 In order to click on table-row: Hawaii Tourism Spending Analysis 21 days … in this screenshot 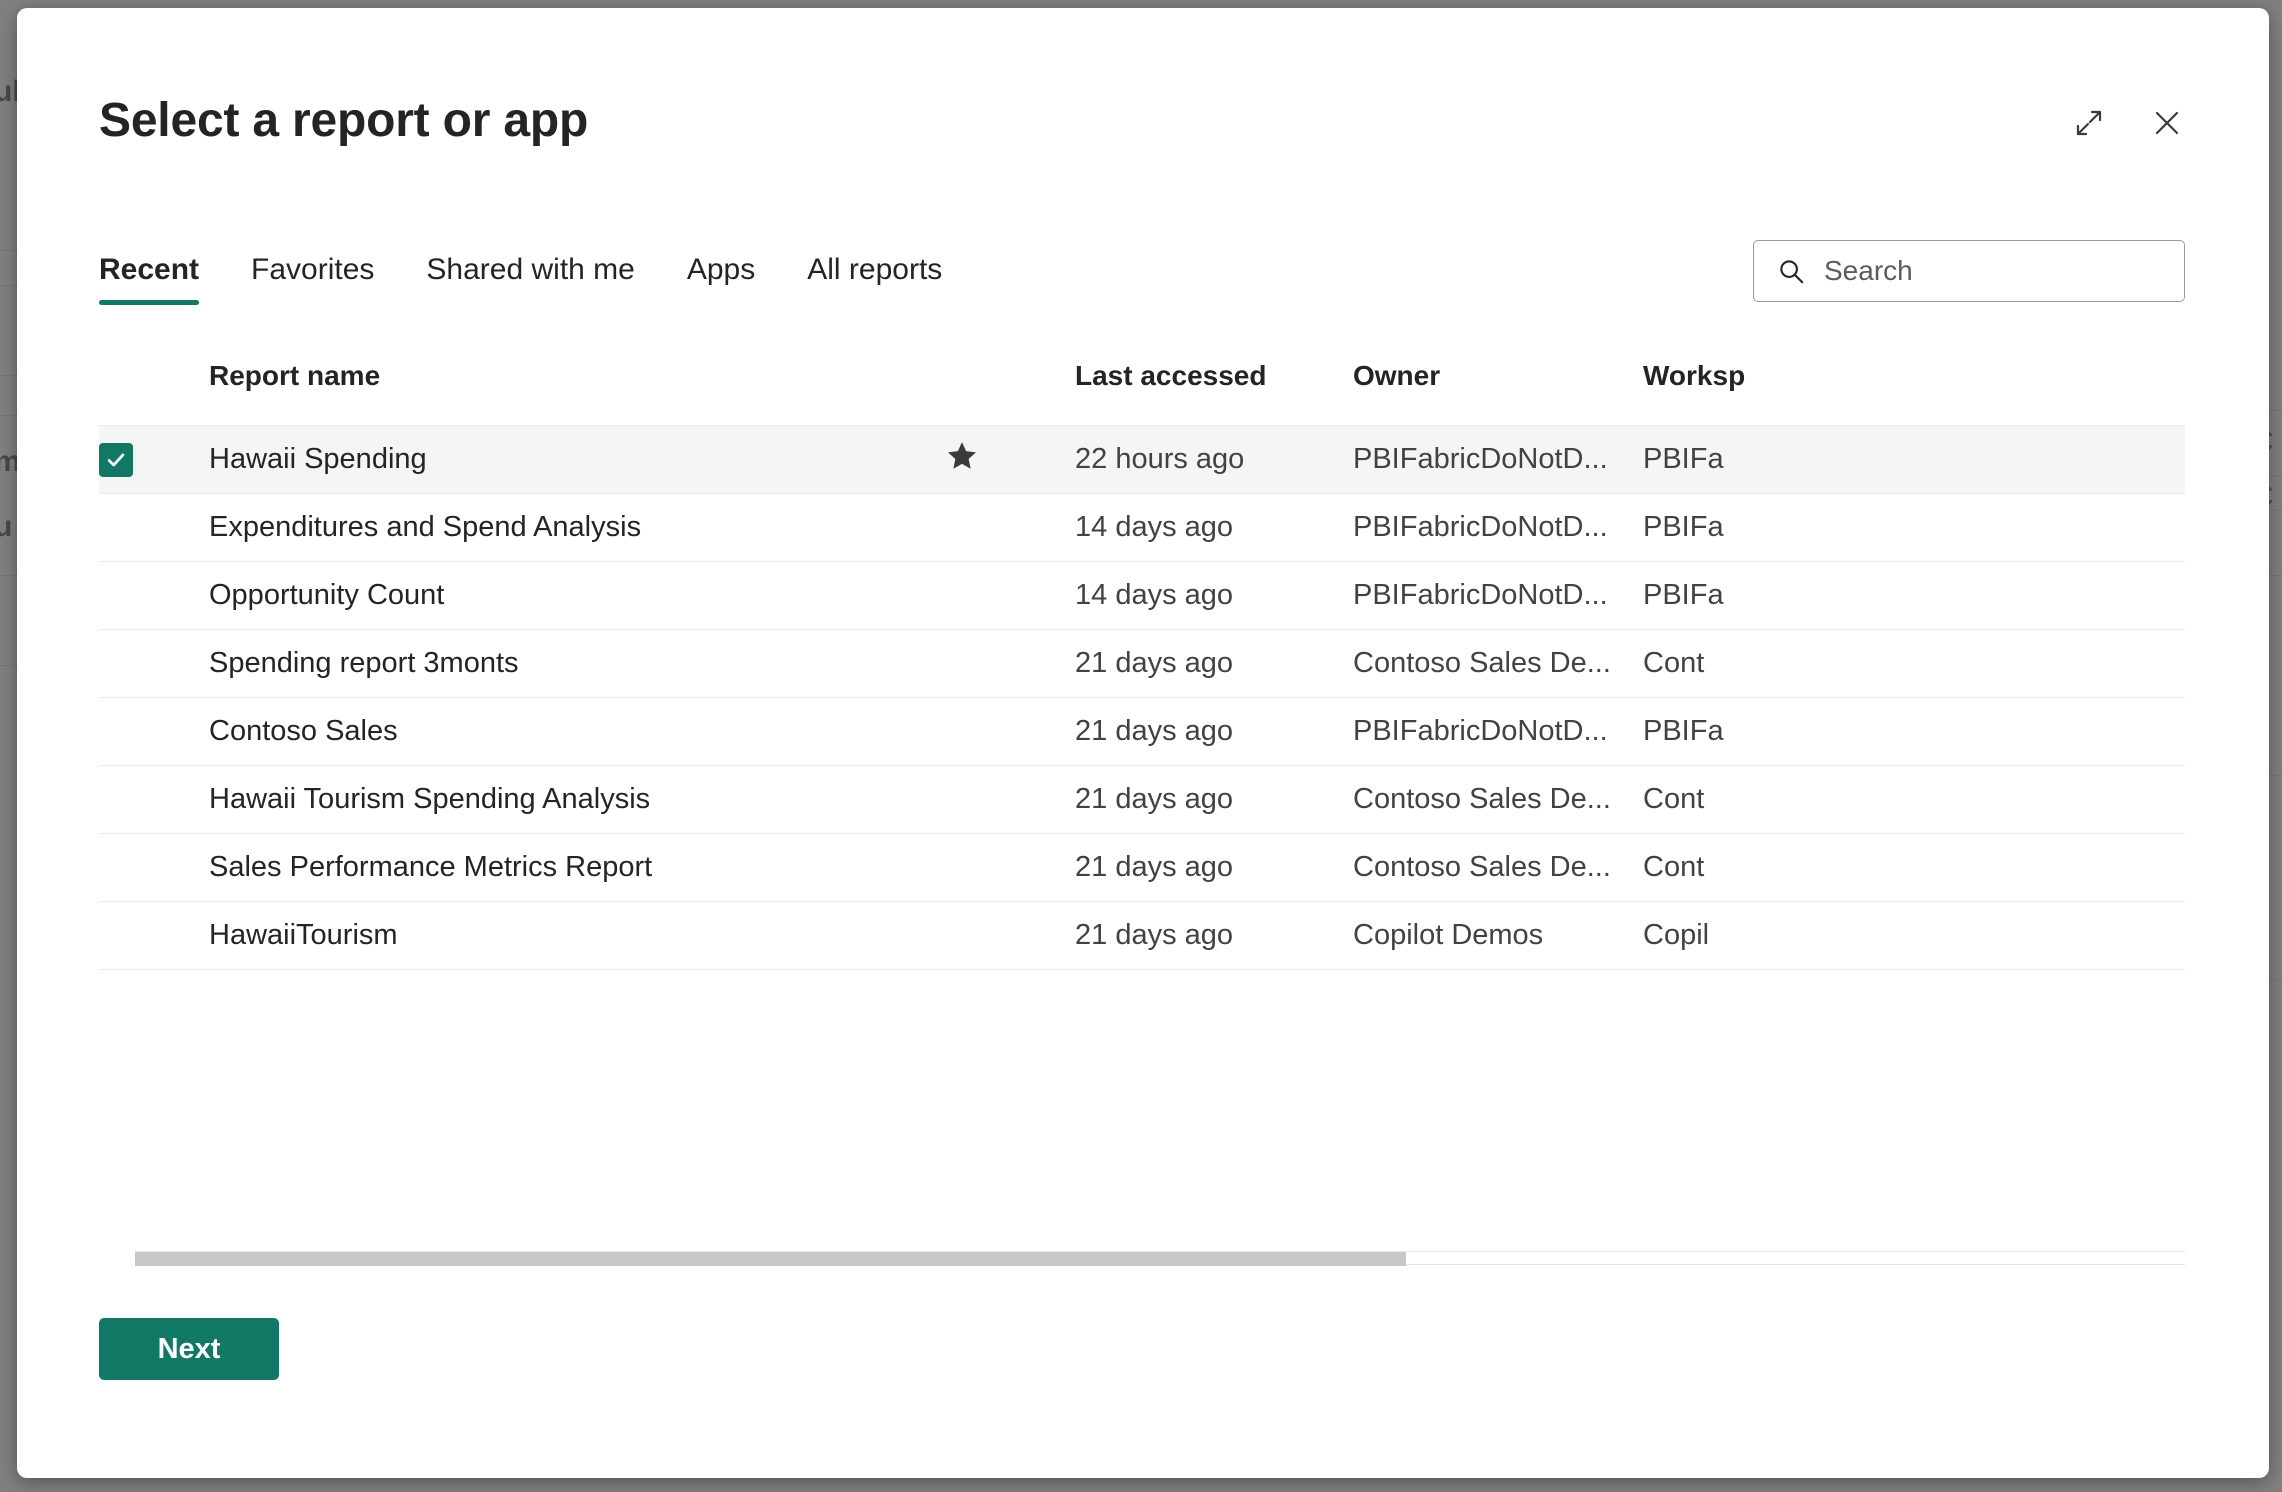, I will do `click(1142, 800)`.